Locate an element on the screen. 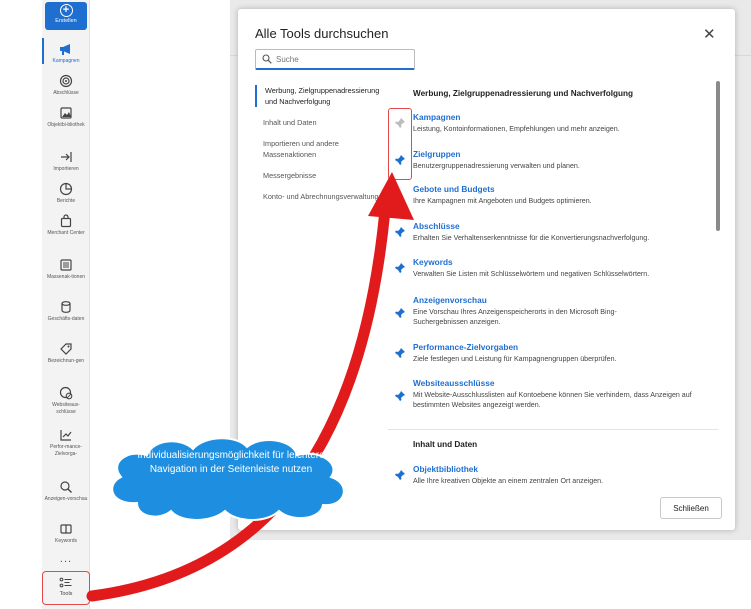  tool-name: Websiteausschlüsse is located at coordinates (453, 383).